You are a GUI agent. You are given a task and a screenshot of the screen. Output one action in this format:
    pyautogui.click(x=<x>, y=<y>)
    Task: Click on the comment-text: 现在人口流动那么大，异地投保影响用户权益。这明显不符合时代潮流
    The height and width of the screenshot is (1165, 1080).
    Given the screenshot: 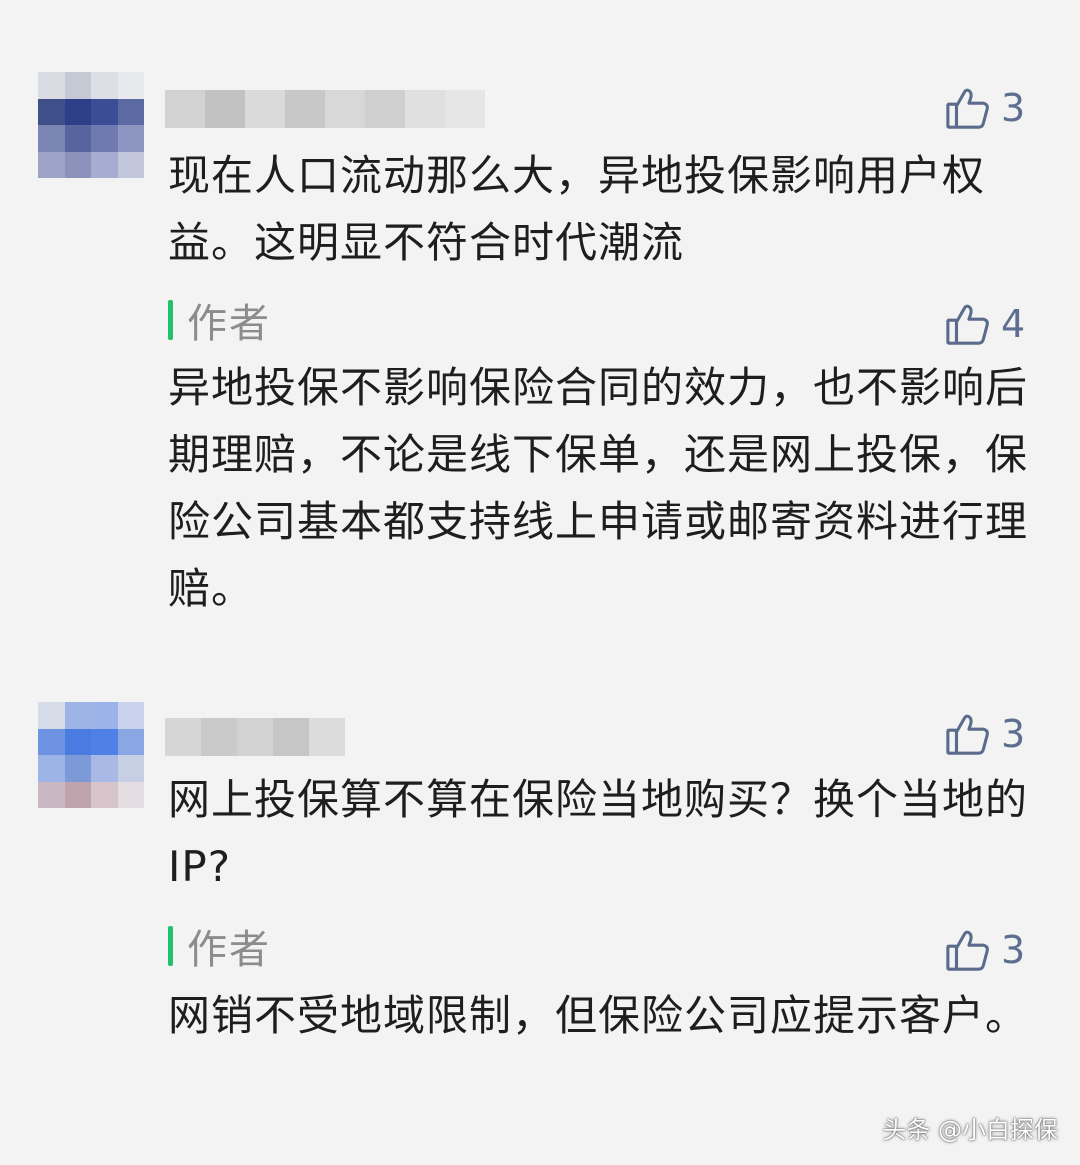 What is the action you would take?
    pyautogui.click(x=577, y=209)
    